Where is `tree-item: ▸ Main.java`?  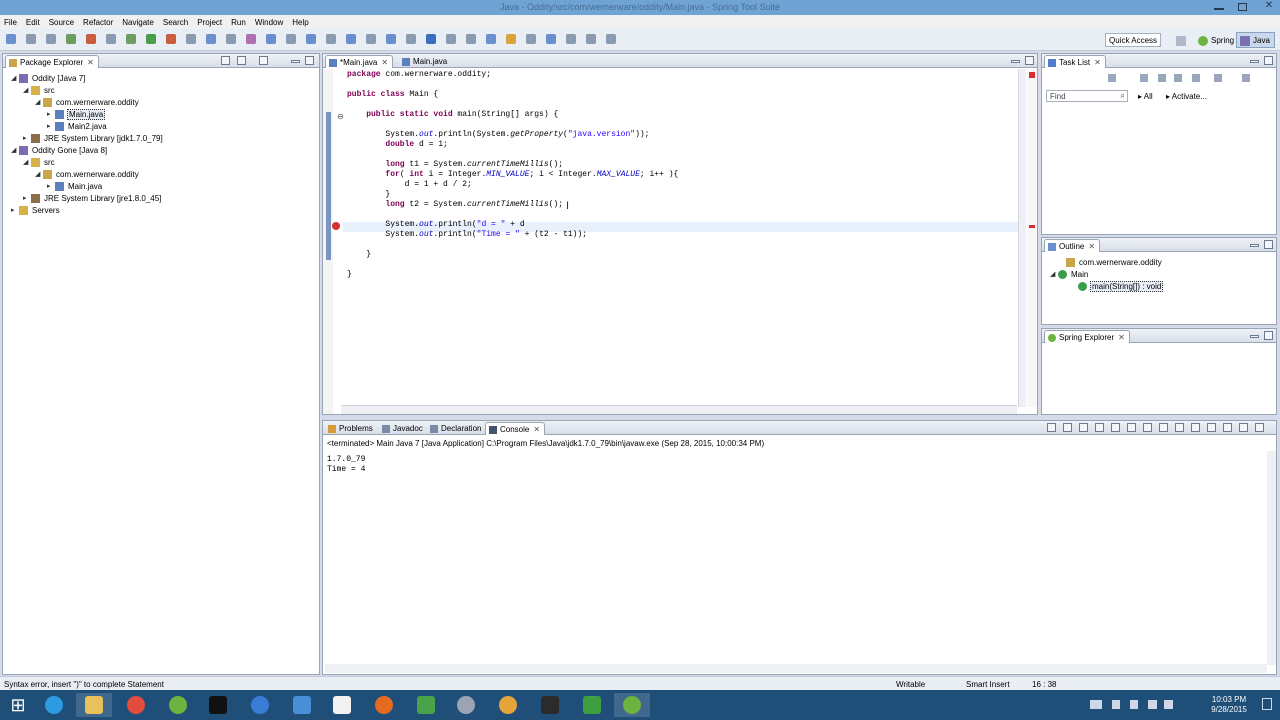
tree-item: ▸ Main.java is located at coordinates (75, 186).